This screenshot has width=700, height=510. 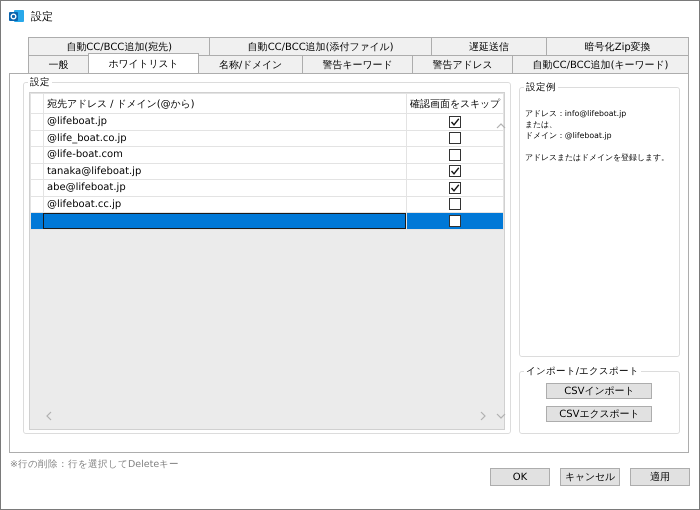 What do you see at coordinates (224, 204) in the screenshot?
I see `table-cell: @lifeboat.cc.jp` at bounding box center [224, 204].